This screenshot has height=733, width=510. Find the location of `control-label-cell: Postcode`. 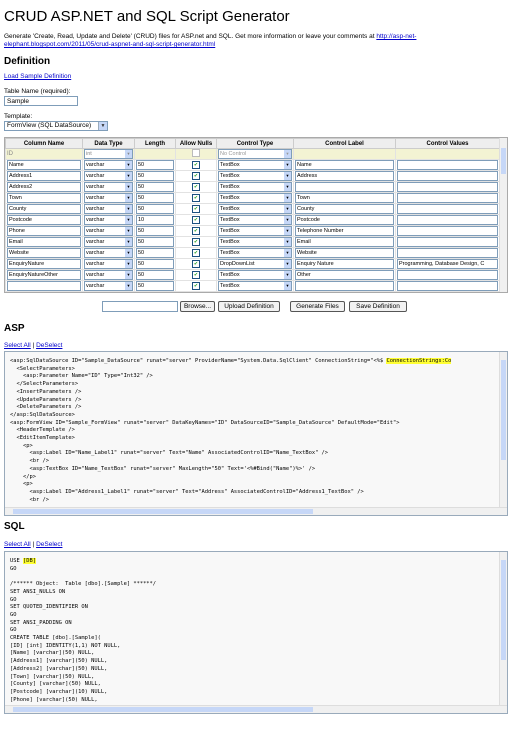

control-label-cell: Postcode is located at coordinates (344, 220).